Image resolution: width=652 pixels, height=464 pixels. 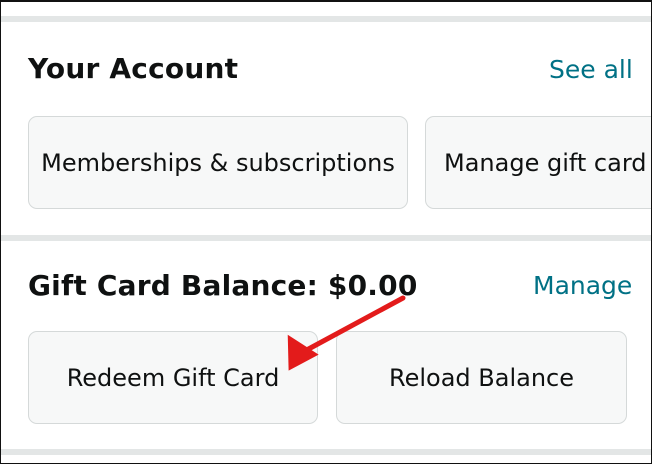 I want to click on redeem-gift-card-label: Redeem Gift Card, so click(x=173, y=377).